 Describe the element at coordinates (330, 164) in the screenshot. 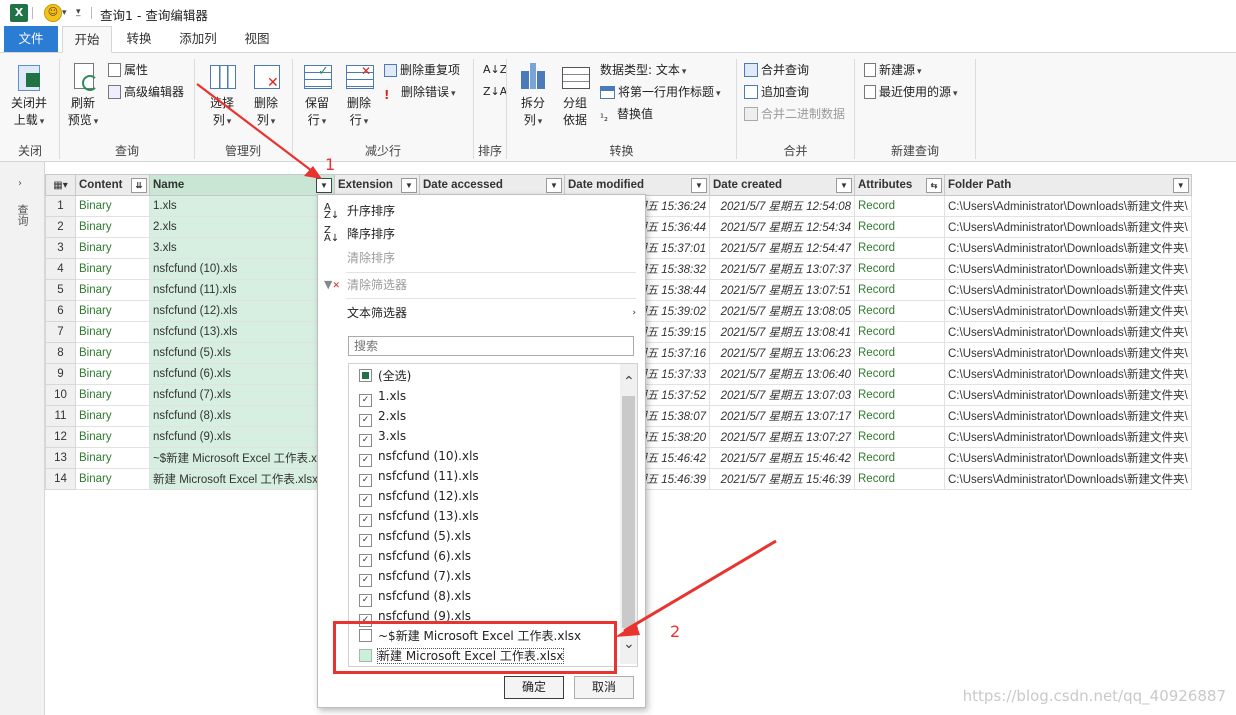

I see `annotation-marker-1: 1` at that location.